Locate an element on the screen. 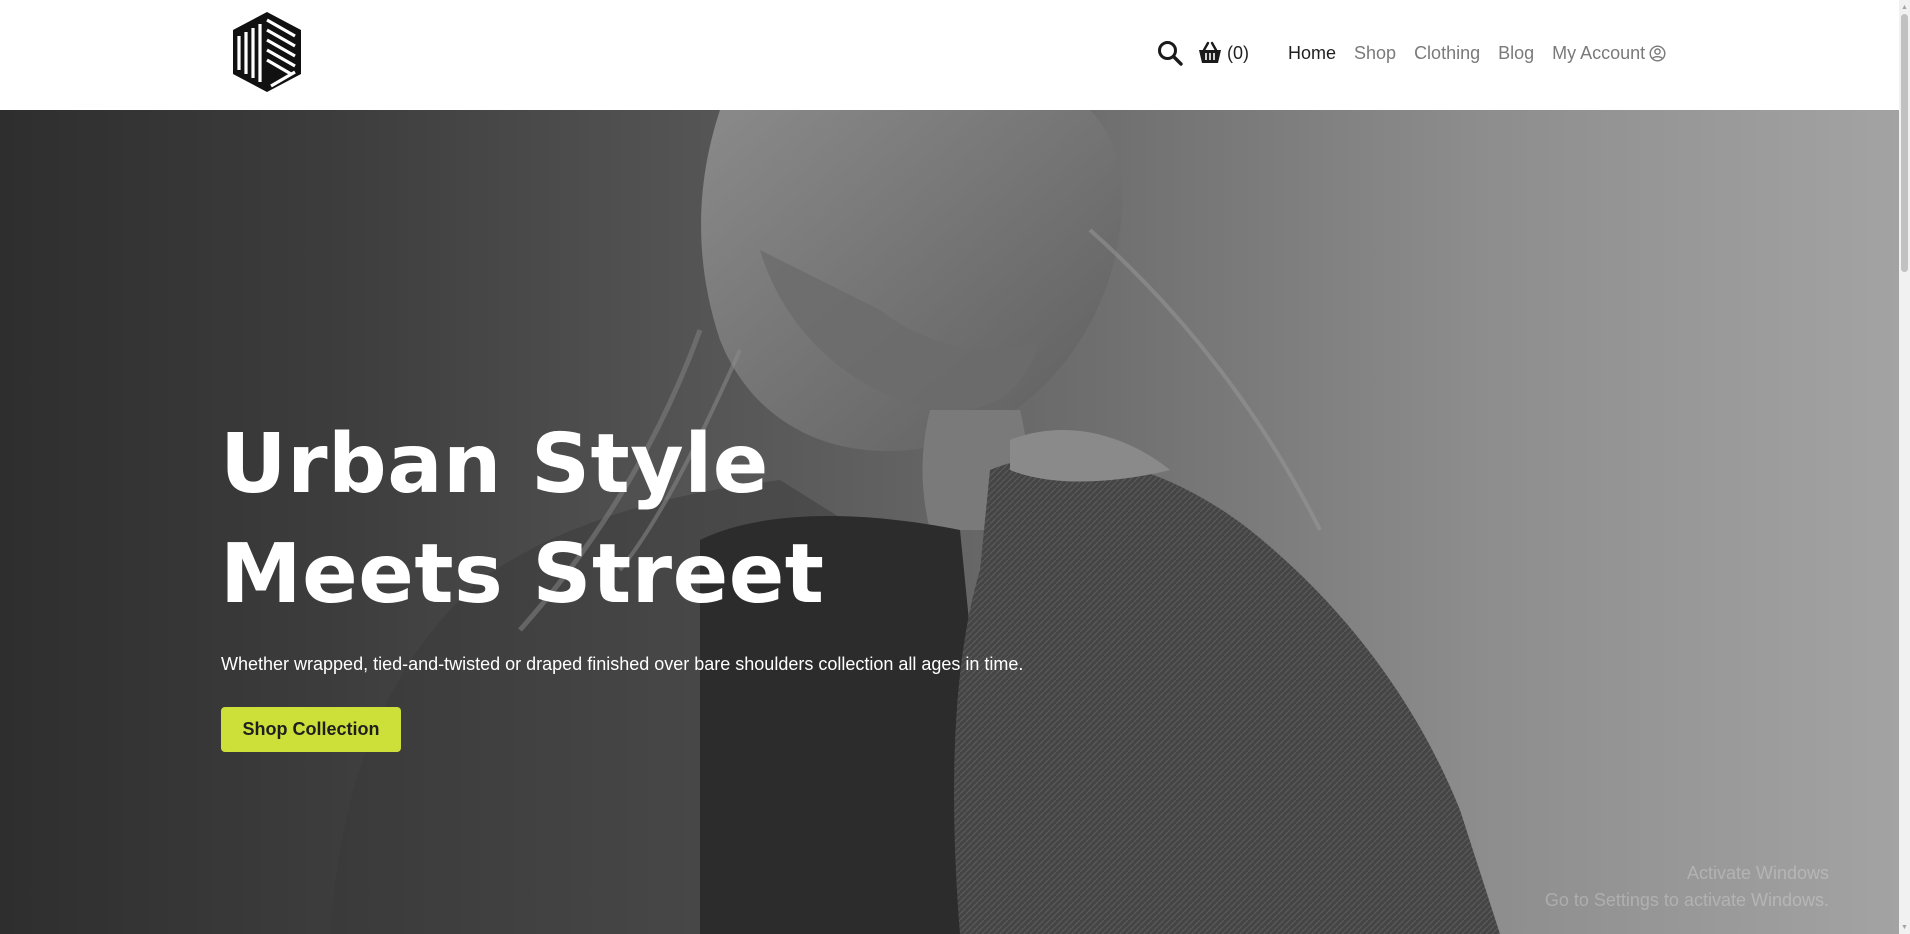 This screenshot has height=934, width=1910. nav-shop: Shop is located at coordinates (1375, 53).